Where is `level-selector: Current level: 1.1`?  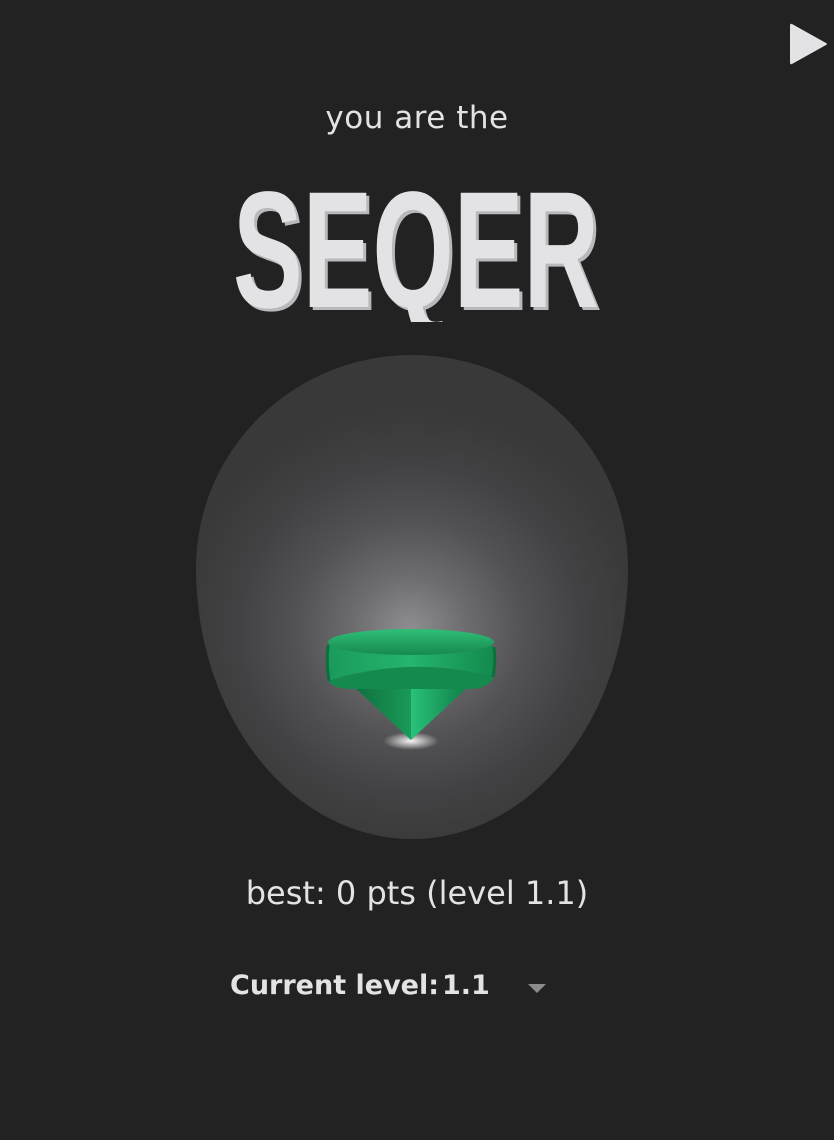
level-selector: Current level: 1.1 is located at coordinates (395, 988).